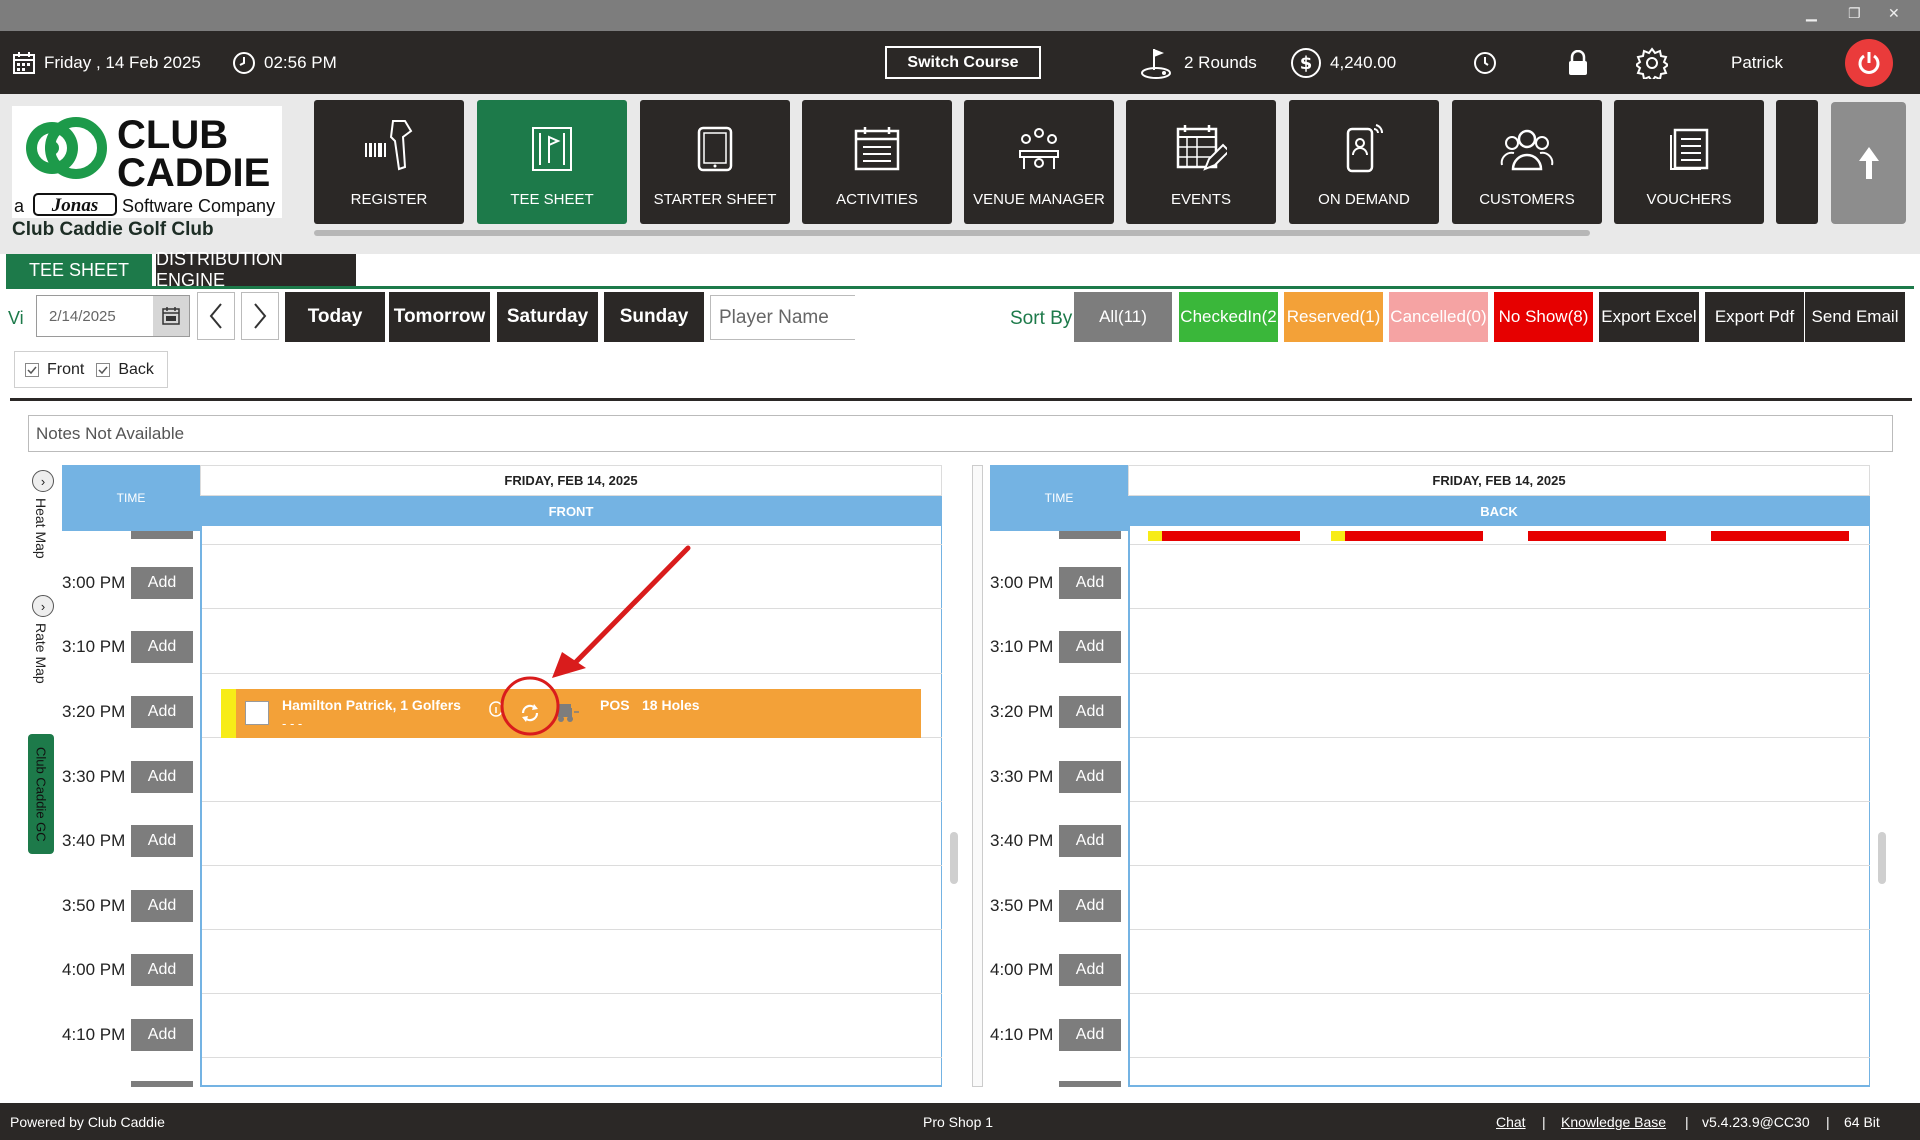 The image size is (1920, 1140). Describe the element at coordinates (16, 318) in the screenshot. I see `view-label: Vi` at that location.